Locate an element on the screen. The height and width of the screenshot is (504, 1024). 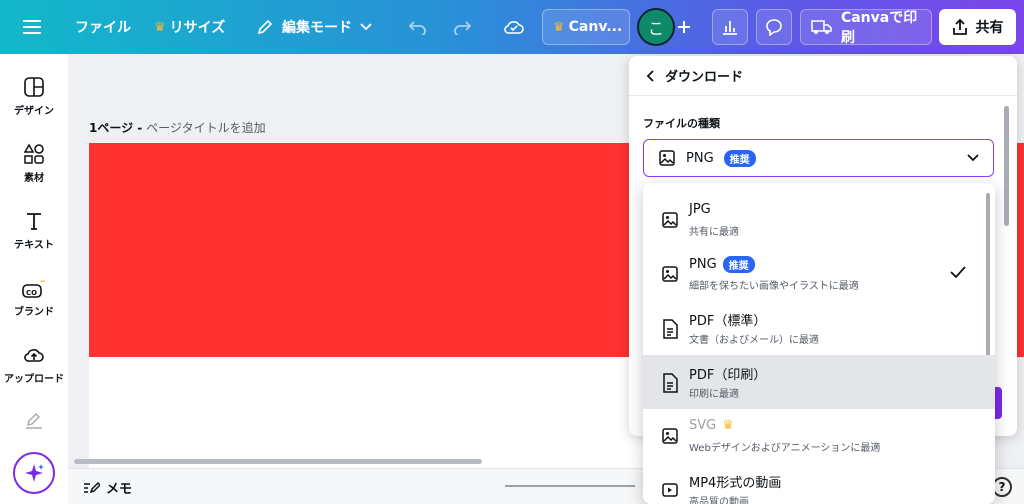
file-option-svg: SVG ♛ Webデザインおよびアニメーションに最適 is located at coordinates (819, 436).